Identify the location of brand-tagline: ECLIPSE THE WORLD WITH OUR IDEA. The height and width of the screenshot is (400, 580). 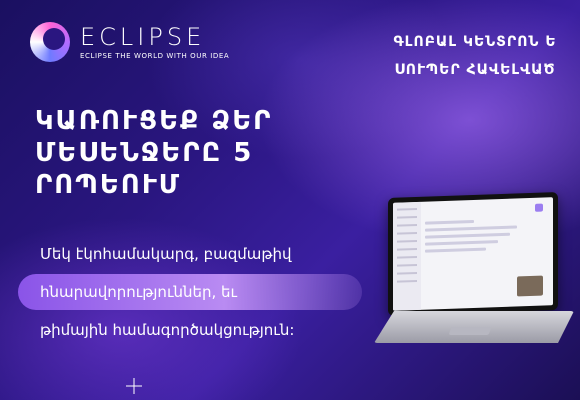
(155, 56).